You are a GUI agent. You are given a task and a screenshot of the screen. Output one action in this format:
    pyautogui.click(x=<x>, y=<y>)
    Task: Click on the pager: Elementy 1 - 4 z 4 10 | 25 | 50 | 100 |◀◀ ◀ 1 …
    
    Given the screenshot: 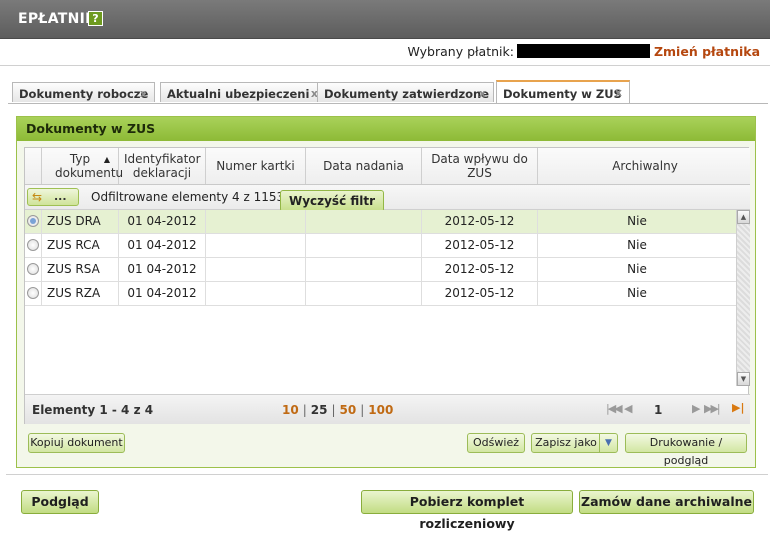 What is the action you would take?
    pyautogui.click(x=387, y=409)
    